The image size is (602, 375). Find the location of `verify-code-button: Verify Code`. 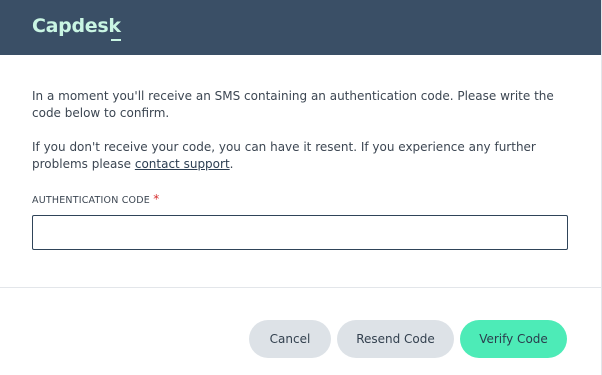

verify-code-button: Verify Code is located at coordinates (513, 339).